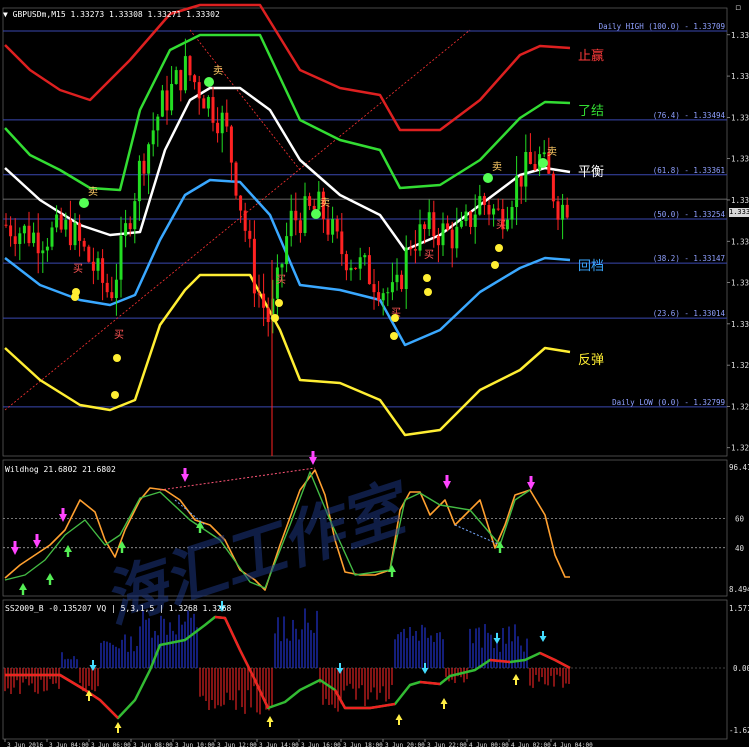 The height and width of the screenshot is (747, 749). I want to click on time-axis-label: 3 Jun 20:00, so click(405, 744).